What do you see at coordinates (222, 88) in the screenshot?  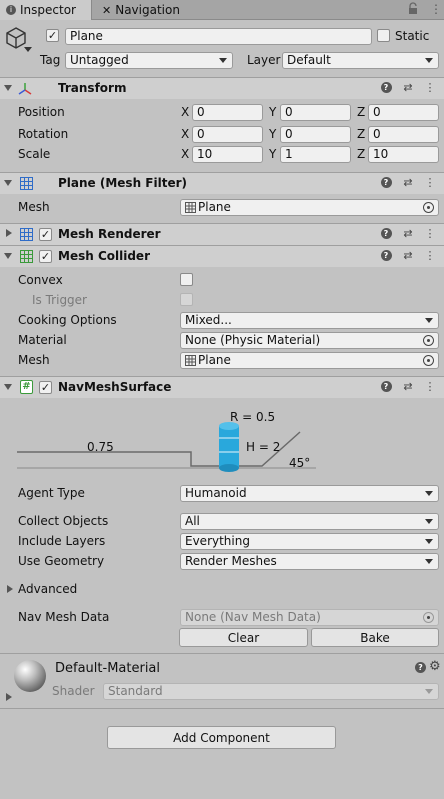 I see `transform-header: Transform ? ⇄ ⋮` at bounding box center [222, 88].